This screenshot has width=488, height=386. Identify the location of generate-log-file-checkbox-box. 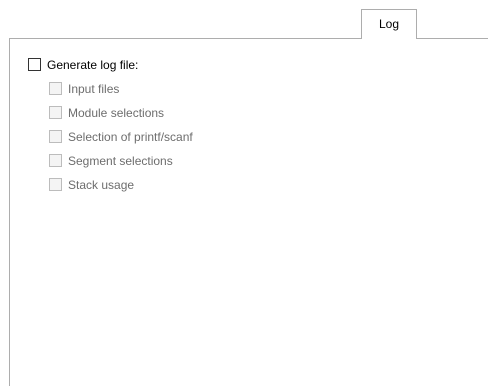
(34, 64).